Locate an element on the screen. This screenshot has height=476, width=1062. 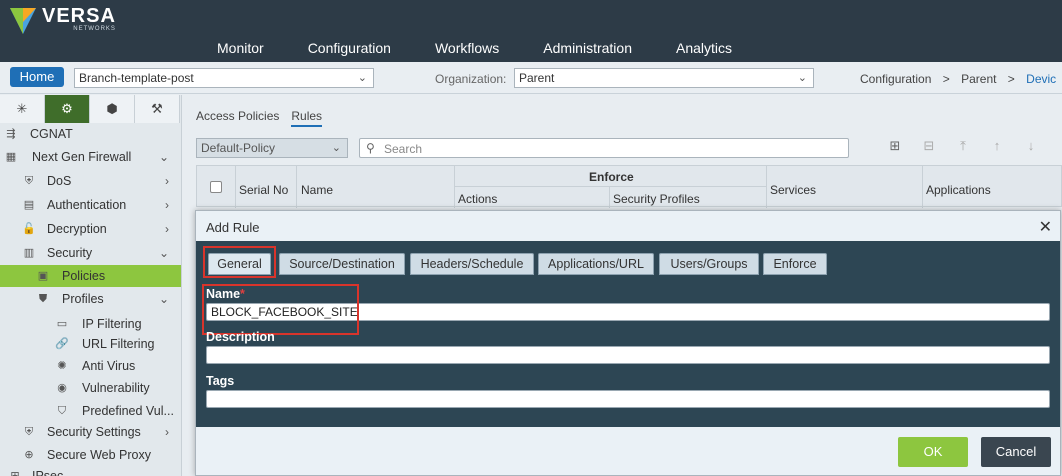
tab-headers-schedule: Headers/Schedule is located at coordinates (472, 264).